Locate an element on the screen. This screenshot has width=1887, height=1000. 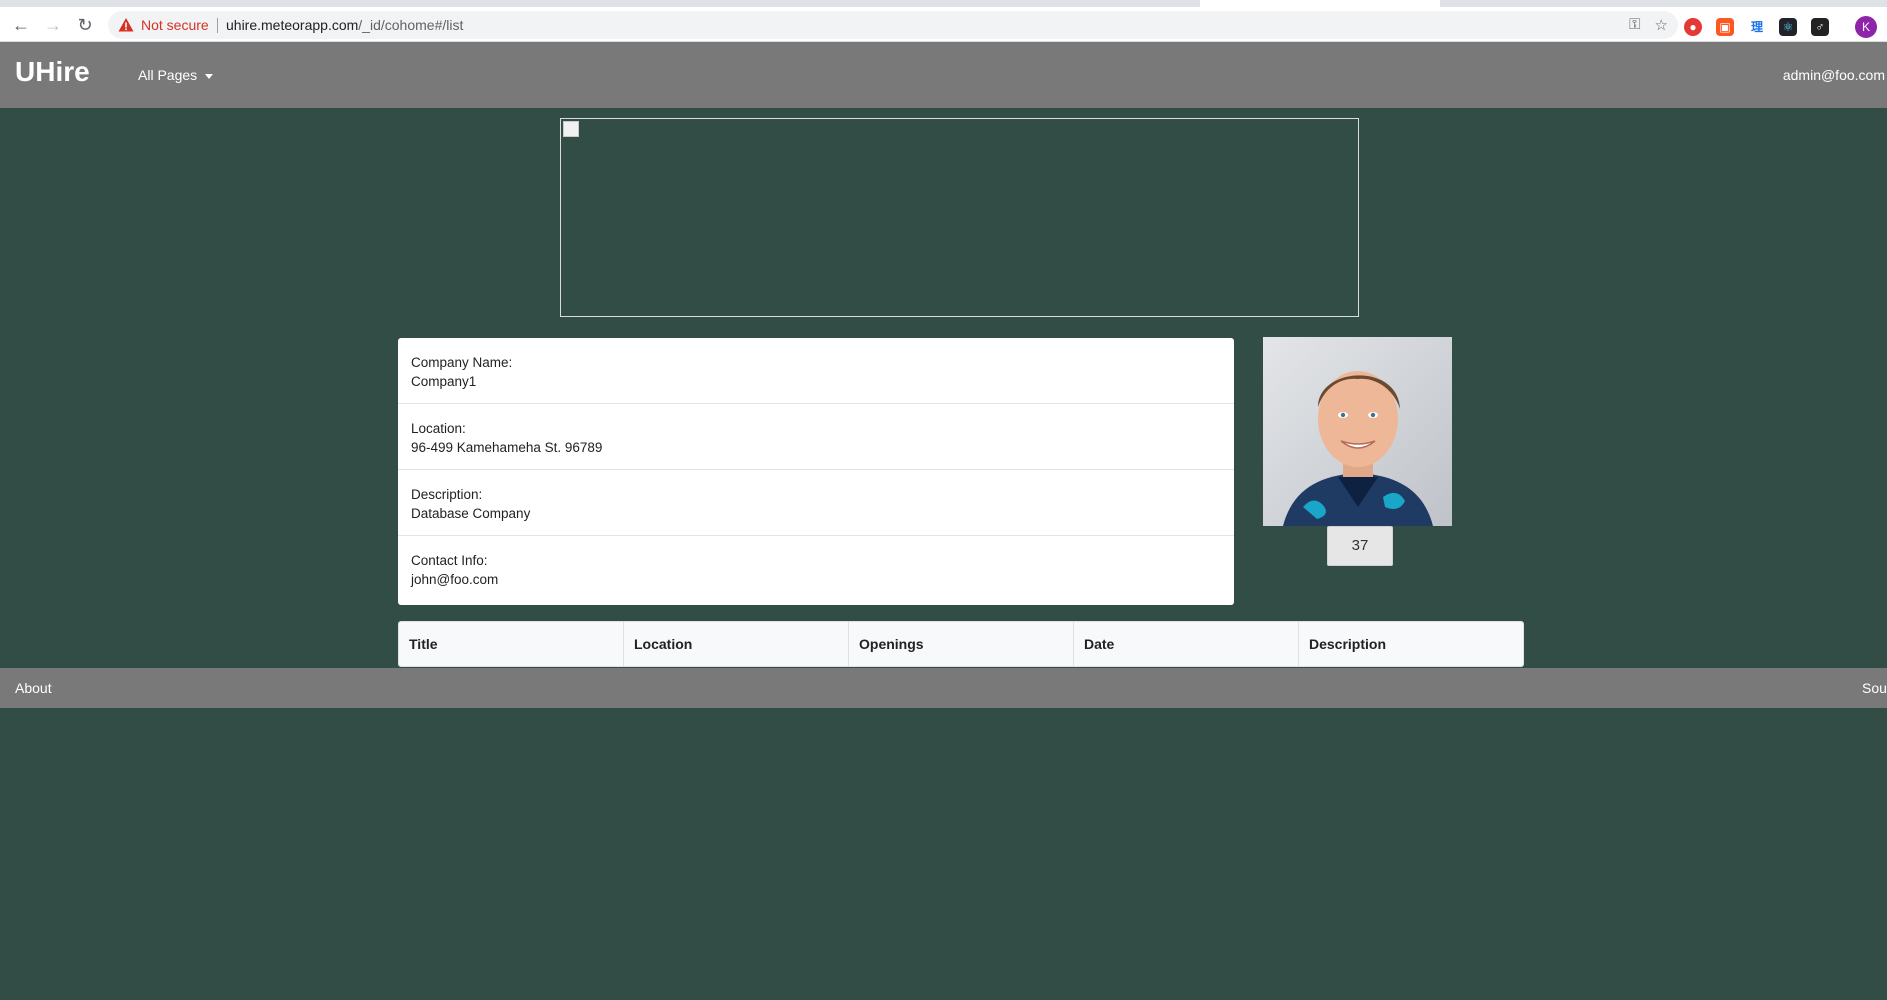
reload-icon: ↻ is located at coordinates (85, 25).